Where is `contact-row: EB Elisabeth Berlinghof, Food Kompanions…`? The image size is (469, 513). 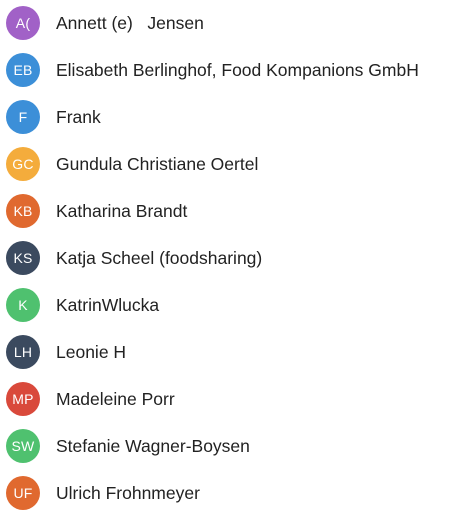 contact-row: EB Elisabeth Berlinghof, Food Kompanions… is located at coordinates (234, 70).